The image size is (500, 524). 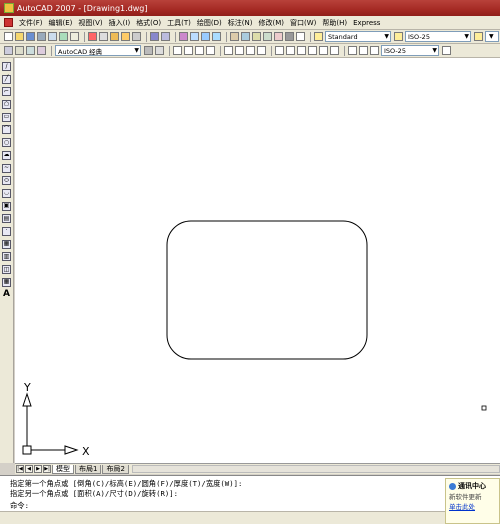 What do you see at coordinates (115, 469) in the screenshot?
I see `tab-layout2: 布局2` at bounding box center [115, 469].